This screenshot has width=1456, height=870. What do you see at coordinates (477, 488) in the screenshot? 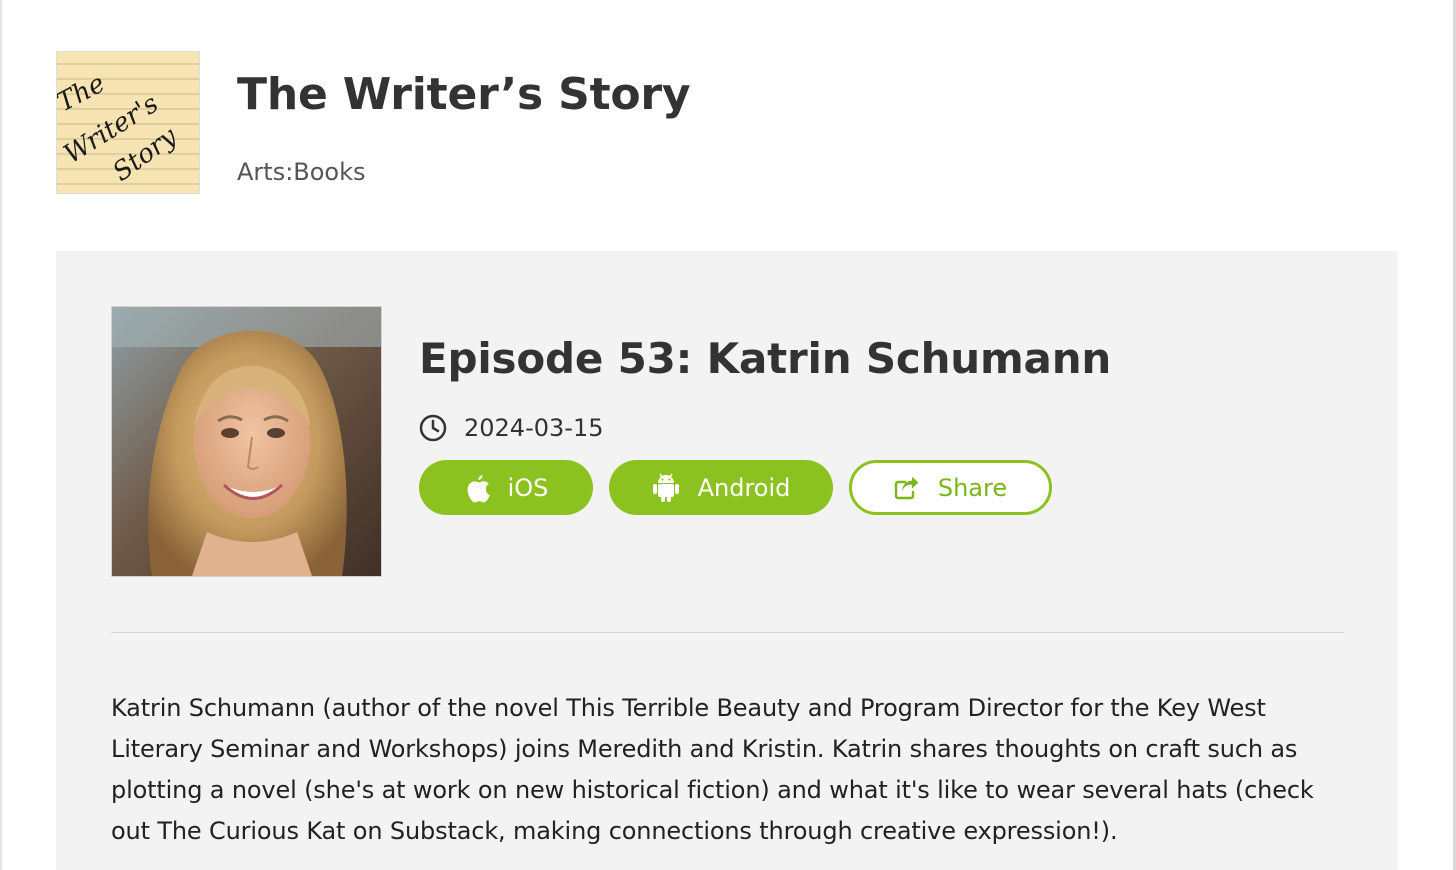
I see `apple-icon` at bounding box center [477, 488].